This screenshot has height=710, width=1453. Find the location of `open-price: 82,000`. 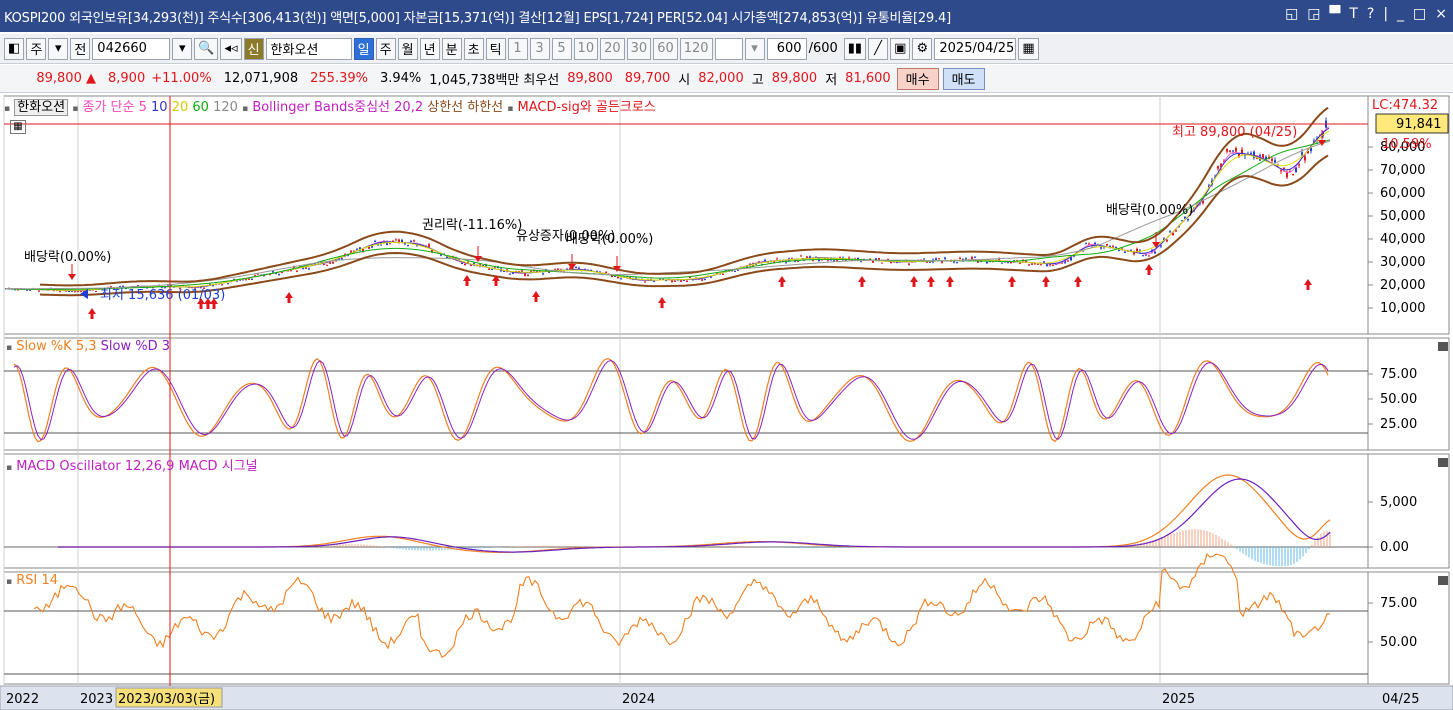

open-price: 82,000 is located at coordinates (721, 78).